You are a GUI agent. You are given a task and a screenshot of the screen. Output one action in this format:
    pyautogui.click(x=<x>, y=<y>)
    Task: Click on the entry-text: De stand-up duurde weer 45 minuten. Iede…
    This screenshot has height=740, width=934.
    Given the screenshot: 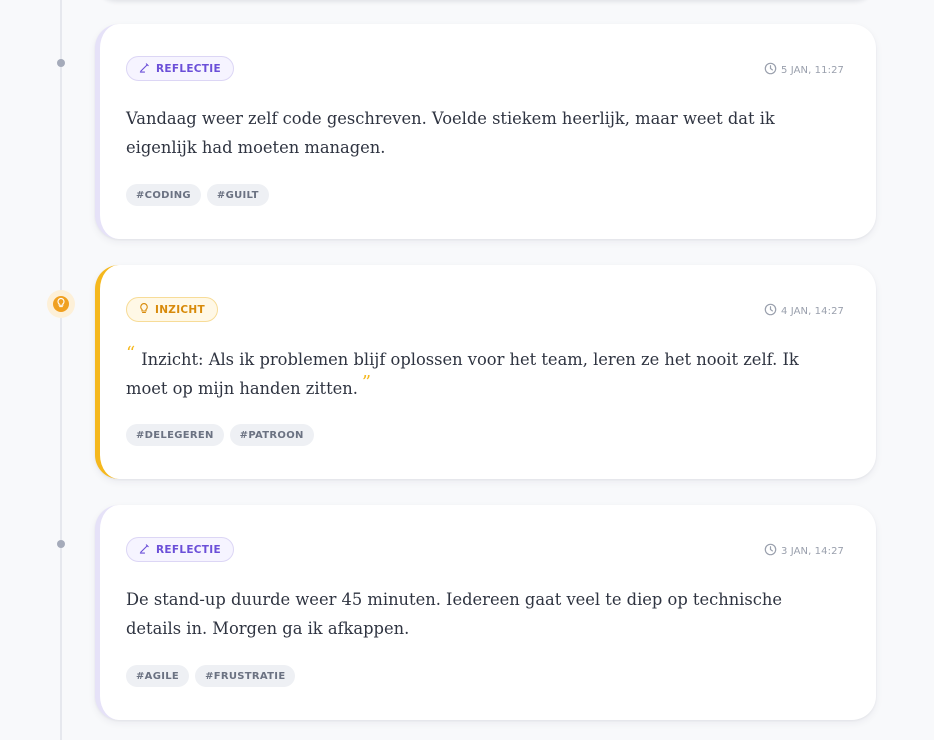 What is the action you would take?
    pyautogui.click(x=454, y=614)
    